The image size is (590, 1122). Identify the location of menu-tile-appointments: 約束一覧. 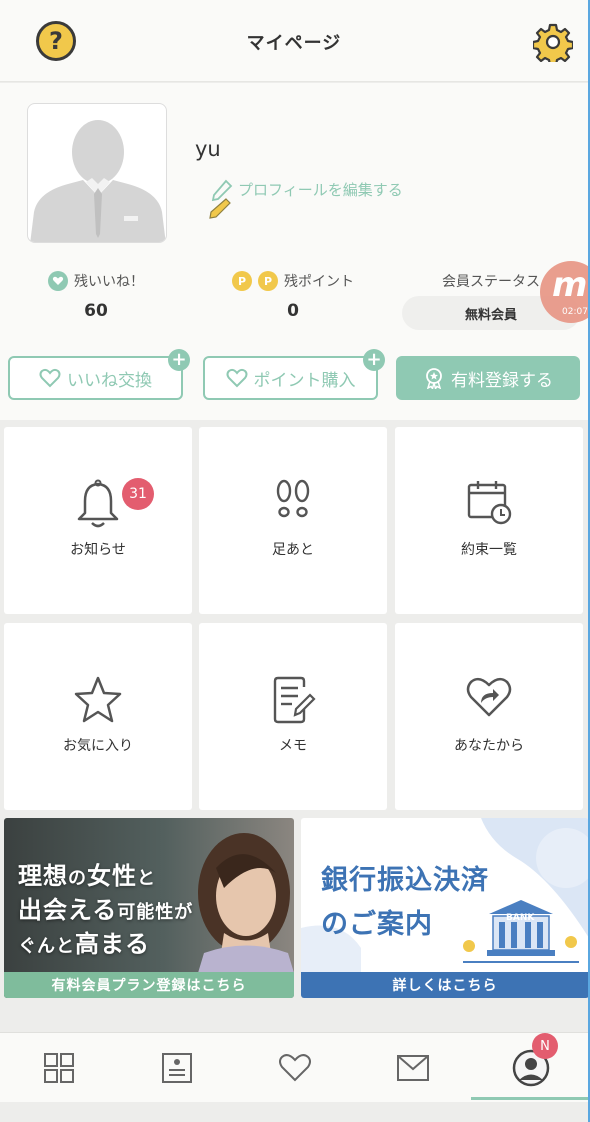
(489, 520).